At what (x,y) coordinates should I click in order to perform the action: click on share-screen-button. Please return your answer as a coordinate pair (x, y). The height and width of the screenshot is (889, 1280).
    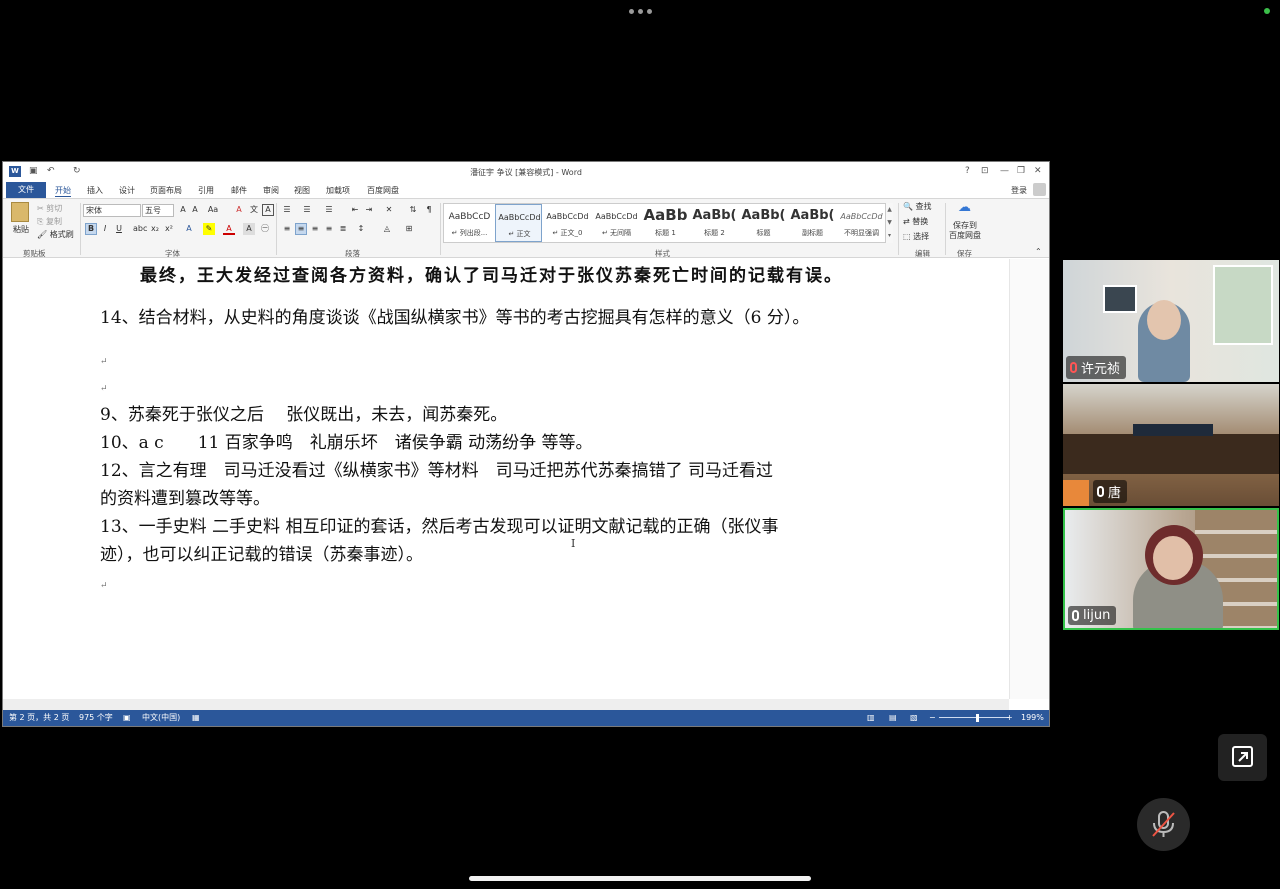
    Looking at the image, I should click on (1242, 757).